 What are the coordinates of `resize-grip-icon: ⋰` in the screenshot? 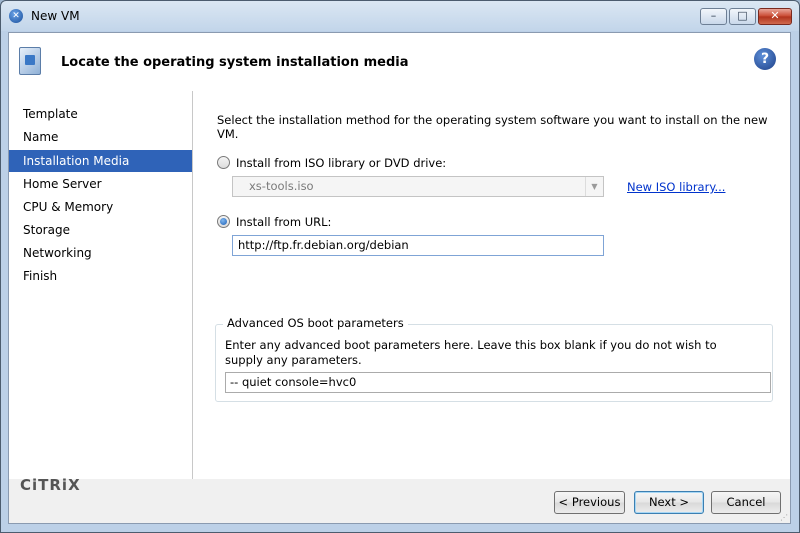 It's located at (785, 518).